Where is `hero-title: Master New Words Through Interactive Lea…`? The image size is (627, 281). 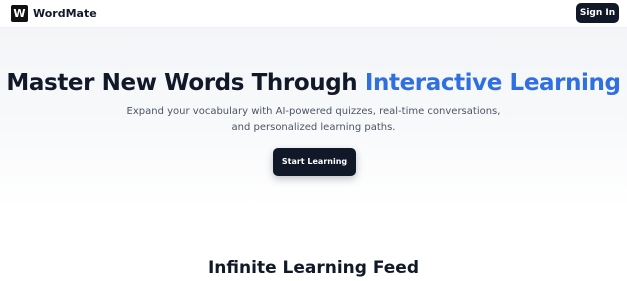 hero-title: Master New Words Through Interactive Lea… is located at coordinates (313, 83).